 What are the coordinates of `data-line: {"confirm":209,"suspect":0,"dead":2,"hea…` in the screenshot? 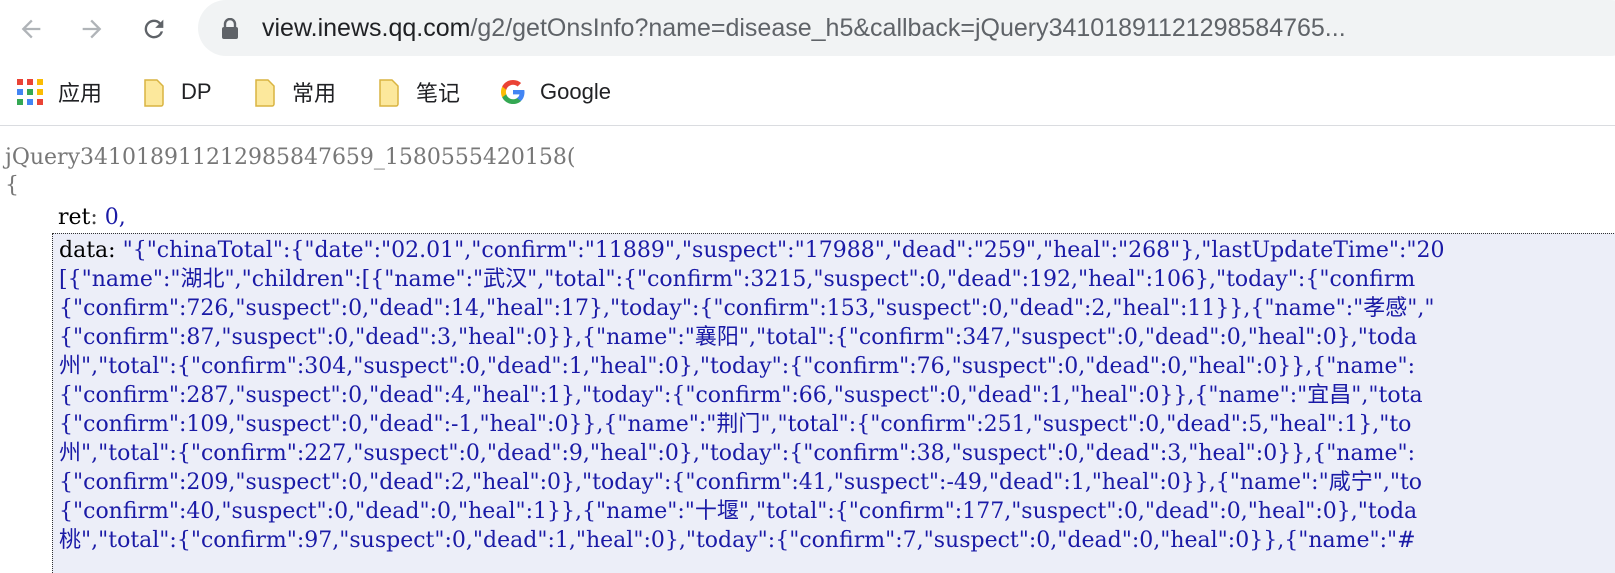 It's located at (741, 482).